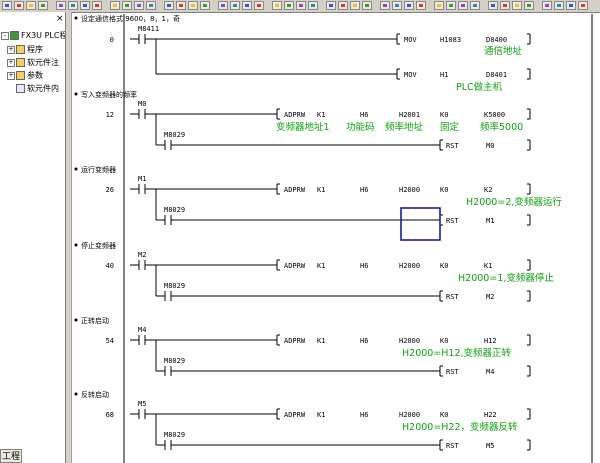 This screenshot has width=600, height=463. I want to click on operand: H1083, so click(450, 40).